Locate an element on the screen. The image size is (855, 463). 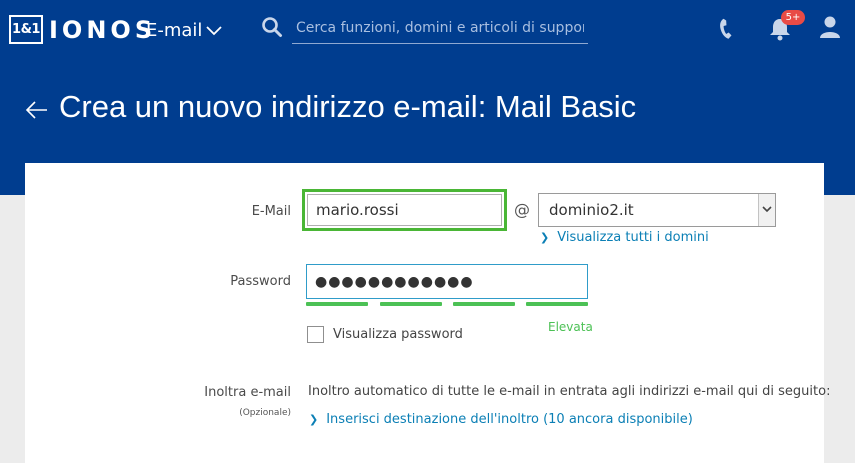
app-switcher-label: E-mail is located at coordinates (174, 30).